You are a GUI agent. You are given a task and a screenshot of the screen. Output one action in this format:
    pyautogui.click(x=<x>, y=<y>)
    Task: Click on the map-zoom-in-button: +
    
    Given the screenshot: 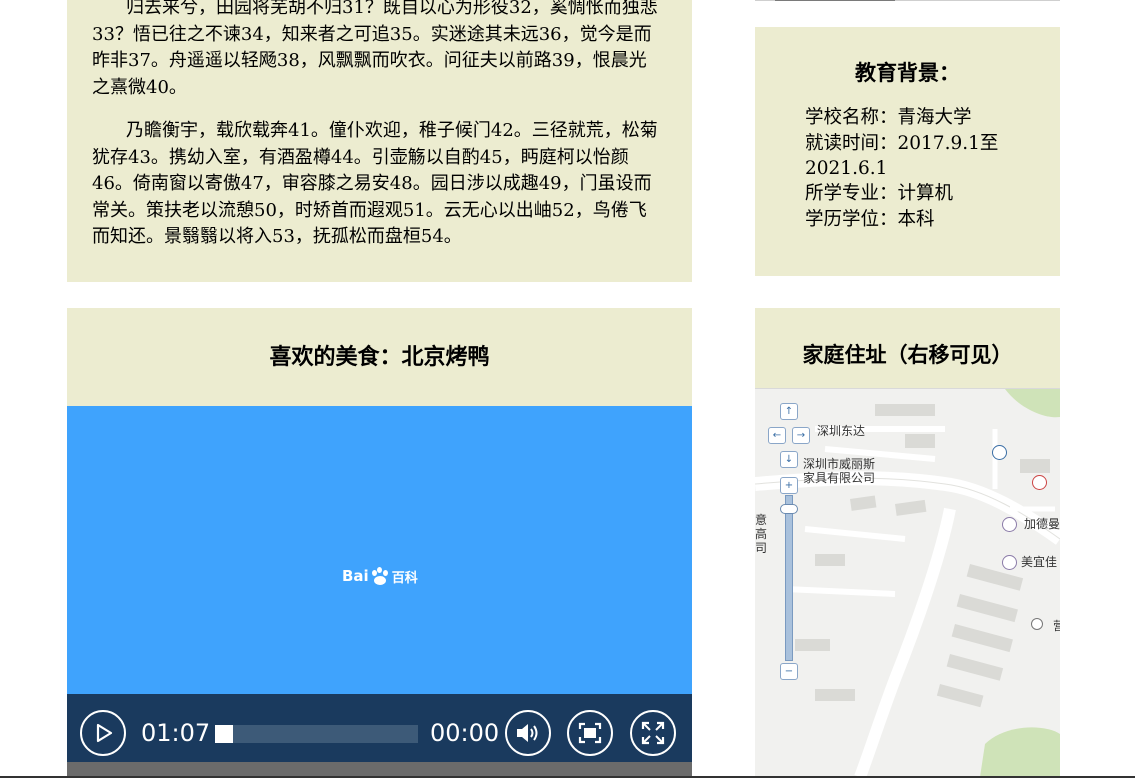 What is the action you would take?
    pyautogui.click(x=789, y=485)
    